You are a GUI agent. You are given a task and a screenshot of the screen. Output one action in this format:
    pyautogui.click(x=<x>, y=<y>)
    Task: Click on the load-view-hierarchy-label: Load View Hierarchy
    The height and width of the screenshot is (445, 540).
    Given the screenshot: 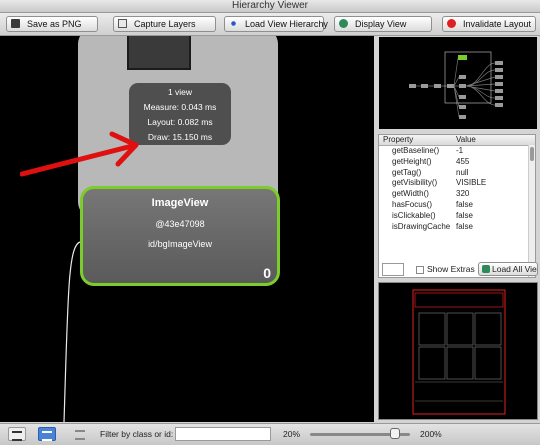 What is the action you would take?
    pyautogui.click(x=286, y=24)
    